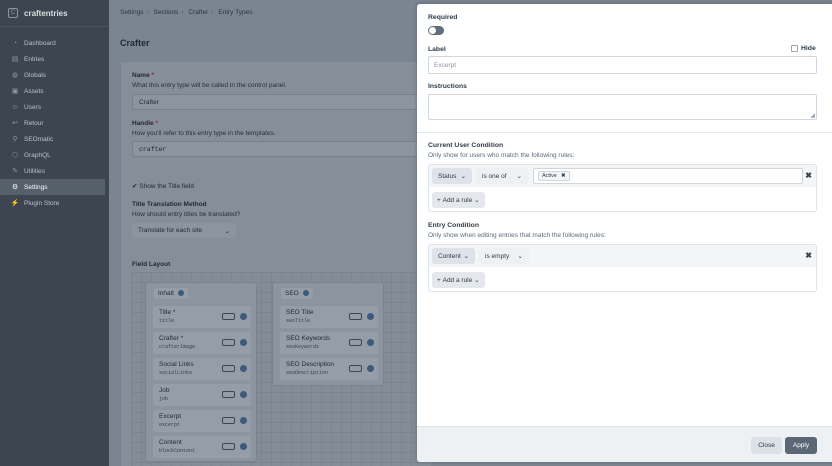  Describe the element at coordinates (453, 256) in the screenshot. I see `rule-attribute-select: Content ⌄` at that location.